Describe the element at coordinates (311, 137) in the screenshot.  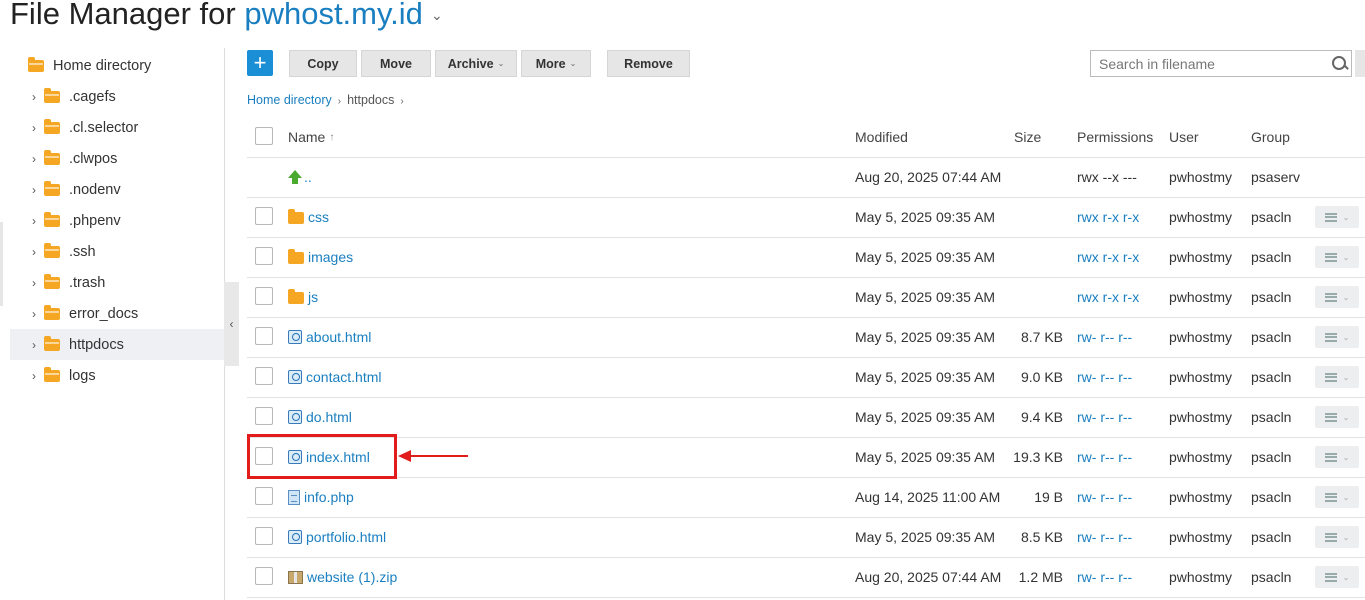
I see `column-name-header: Name ↑` at that location.